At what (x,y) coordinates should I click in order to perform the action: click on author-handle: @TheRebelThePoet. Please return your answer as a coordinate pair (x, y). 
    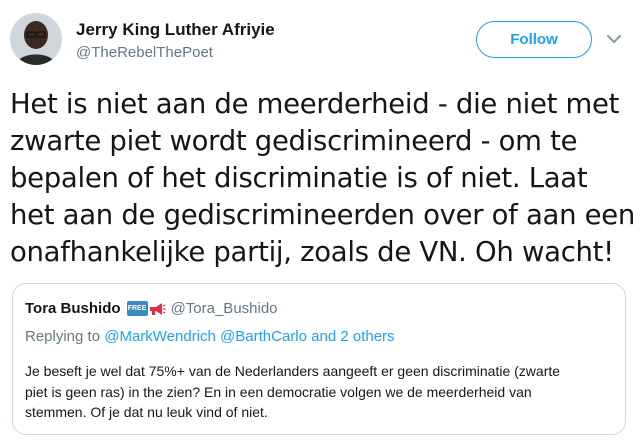
    Looking at the image, I should click on (144, 52).